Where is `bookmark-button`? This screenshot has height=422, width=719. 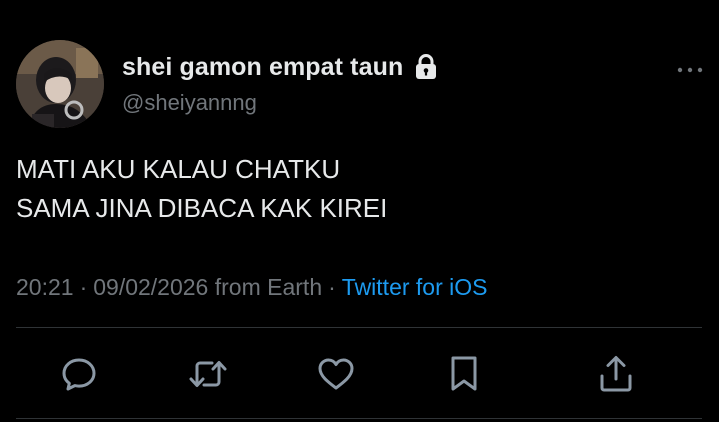
bookmark-button is located at coordinates (464, 374).